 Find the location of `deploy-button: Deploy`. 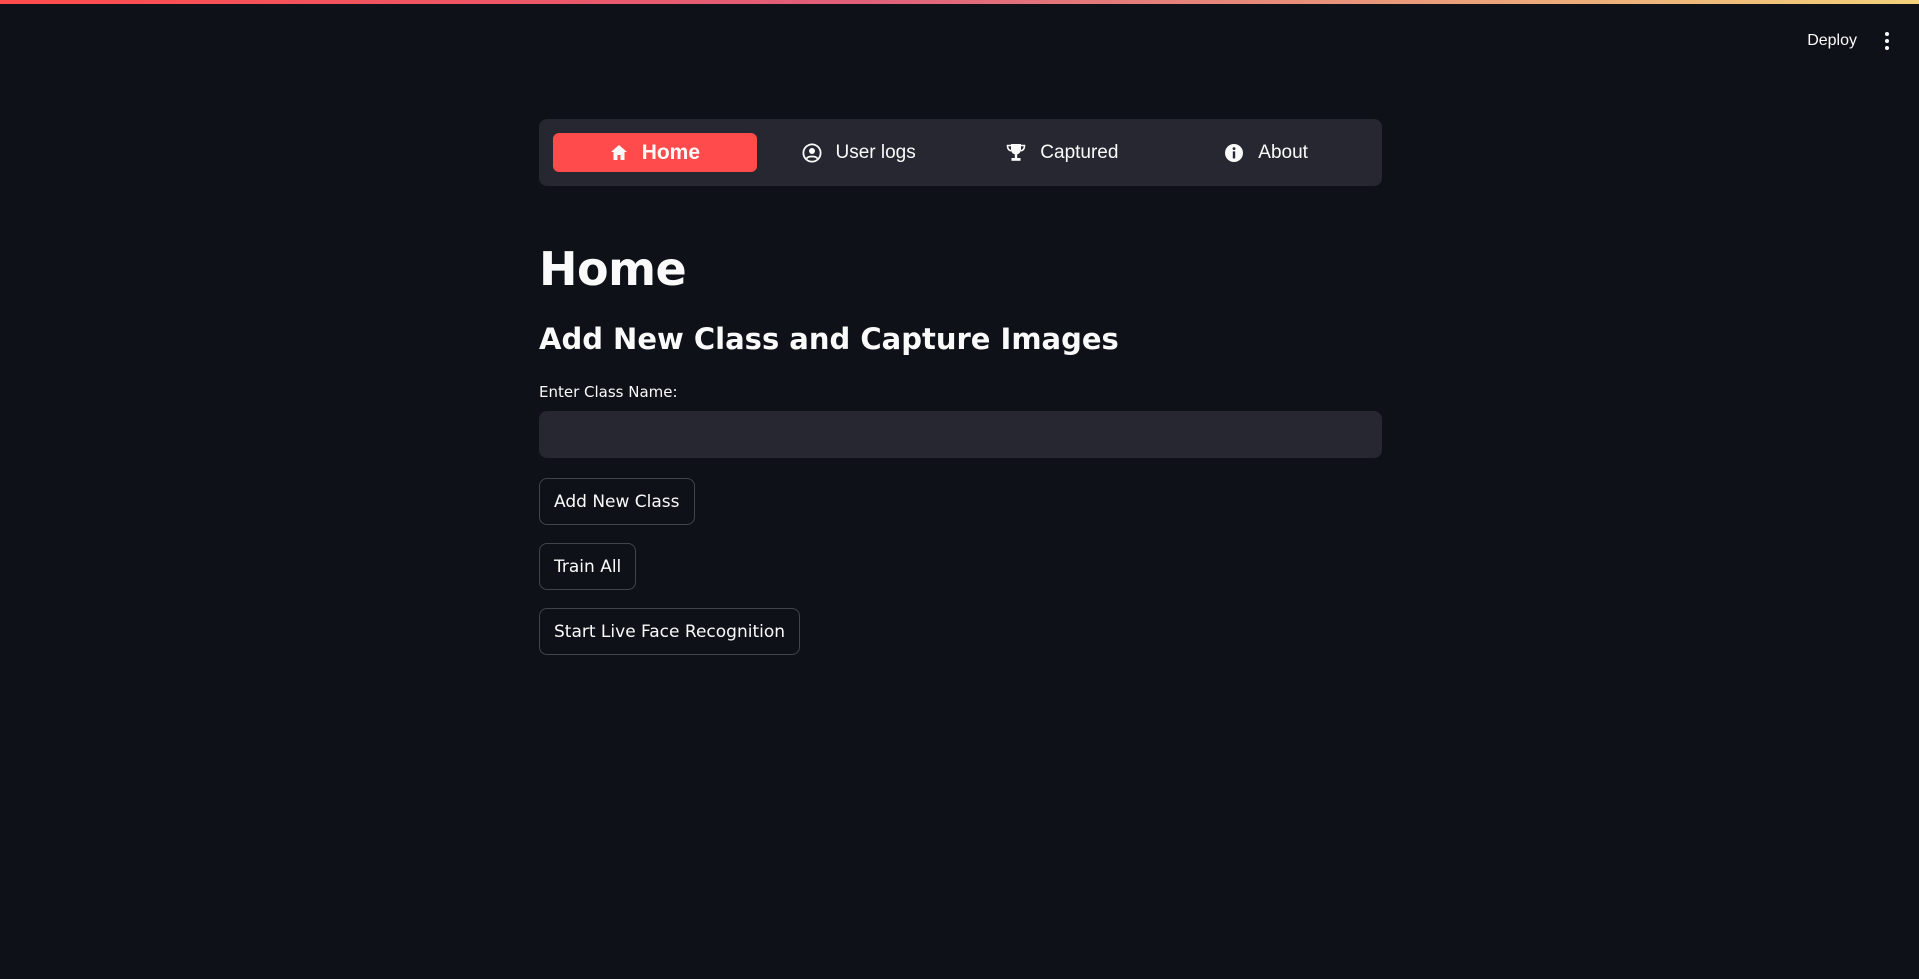

deploy-button: Deploy is located at coordinates (1832, 41).